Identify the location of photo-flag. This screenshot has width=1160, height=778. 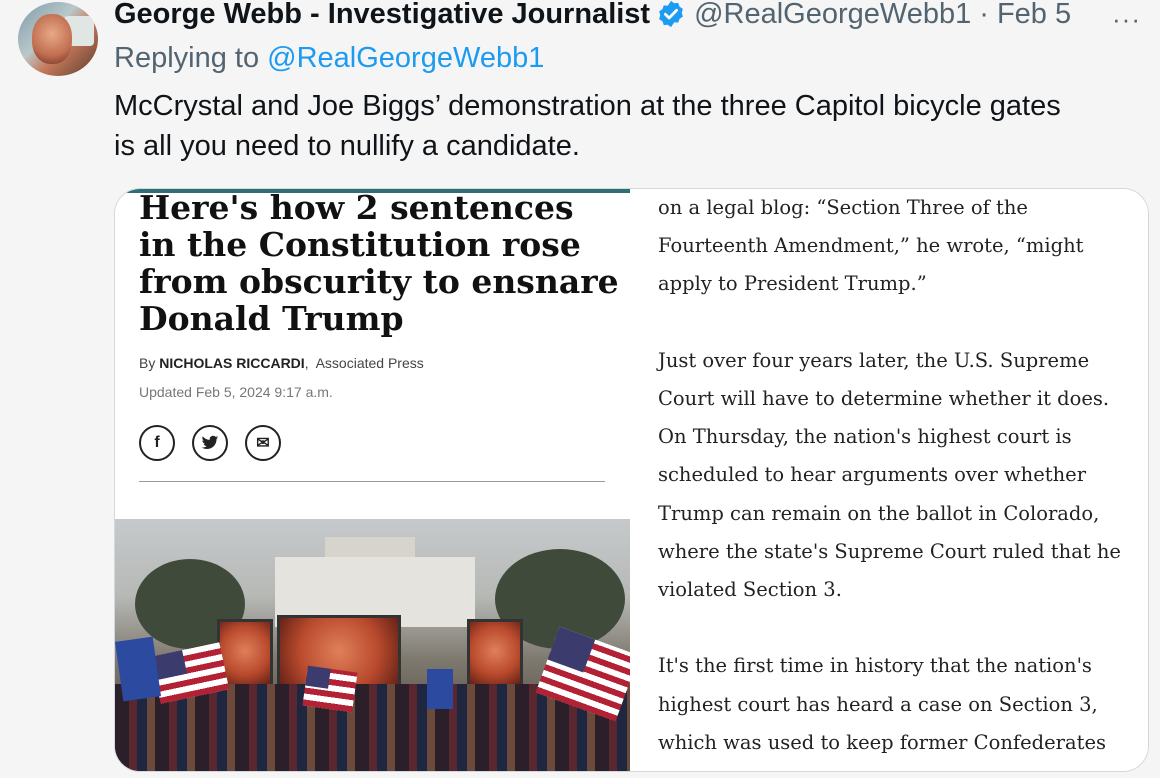
(330, 689).